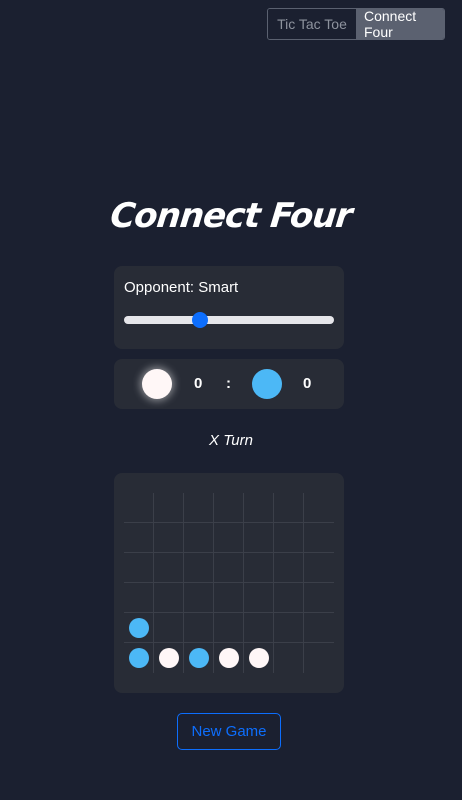  What do you see at coordinates (400, 24) in the screenshot?
I see `tab-connect-four: Connect Four` at bounding box center [400, 24].